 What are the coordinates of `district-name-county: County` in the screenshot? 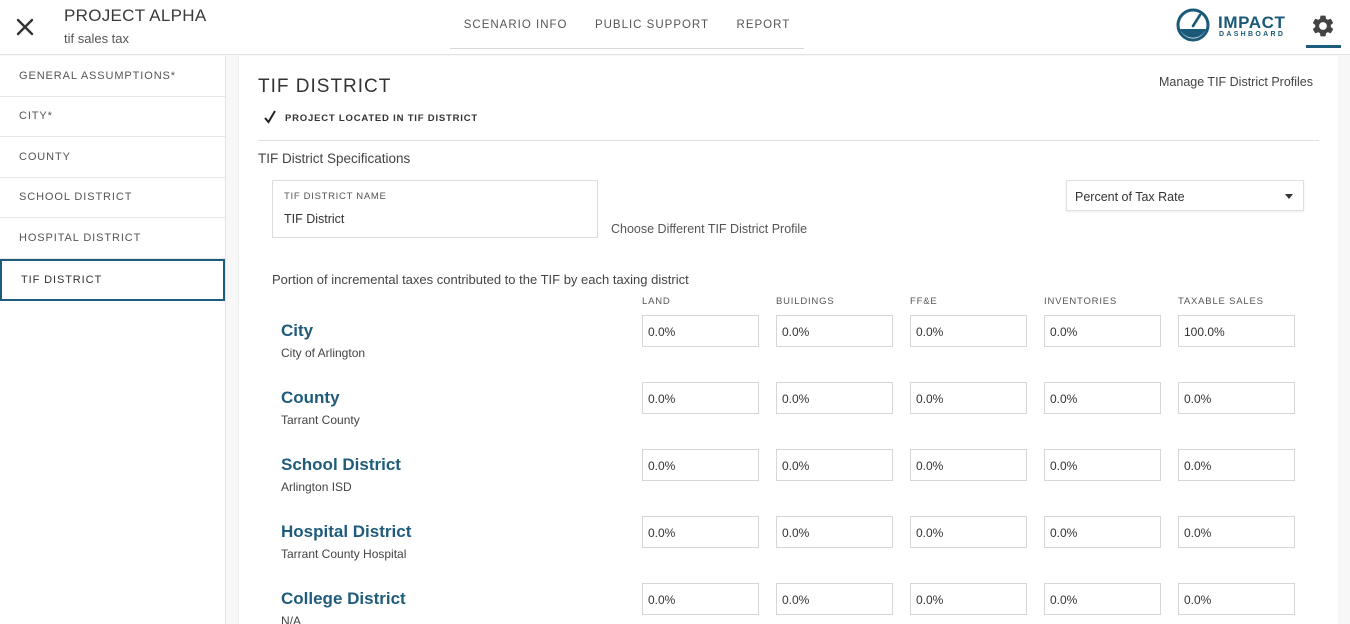 It's located at (310, 397).